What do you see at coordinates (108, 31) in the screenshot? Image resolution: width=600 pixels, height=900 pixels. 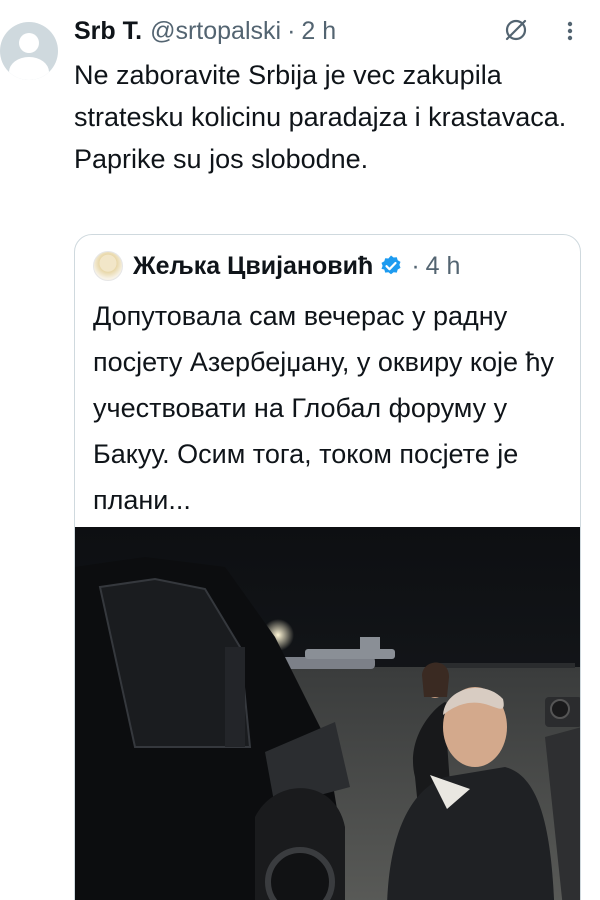 I see `author-name: Srb T.` at bounding box center [108, 31].